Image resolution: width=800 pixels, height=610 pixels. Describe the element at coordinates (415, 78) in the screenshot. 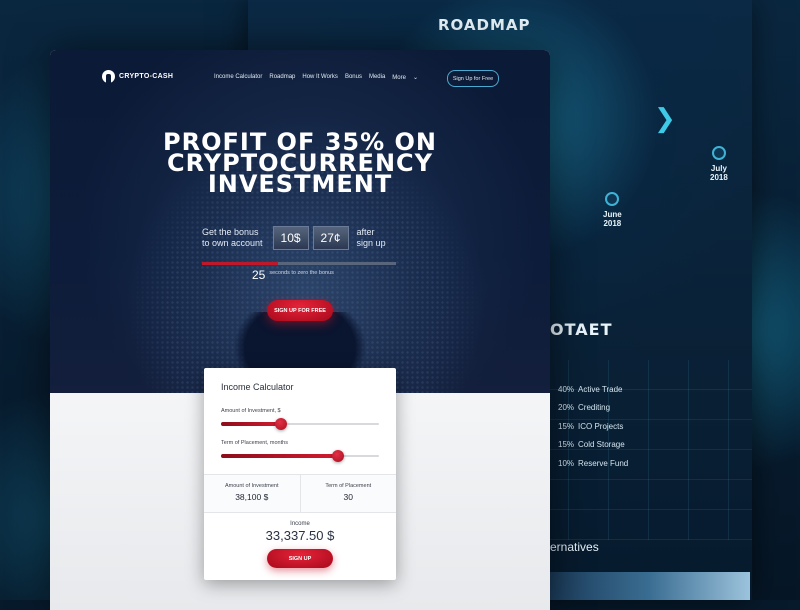

I see `chevron-down-icon: ⌄` at that location.